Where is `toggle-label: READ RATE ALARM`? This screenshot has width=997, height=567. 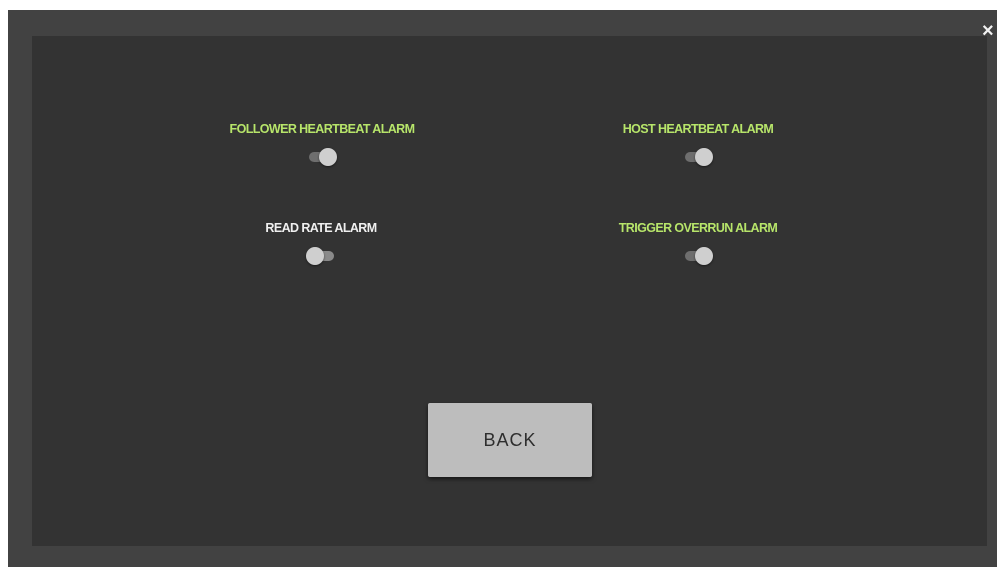
toggle-label: READ RATE ALARM is located at coordinates (321, 228).